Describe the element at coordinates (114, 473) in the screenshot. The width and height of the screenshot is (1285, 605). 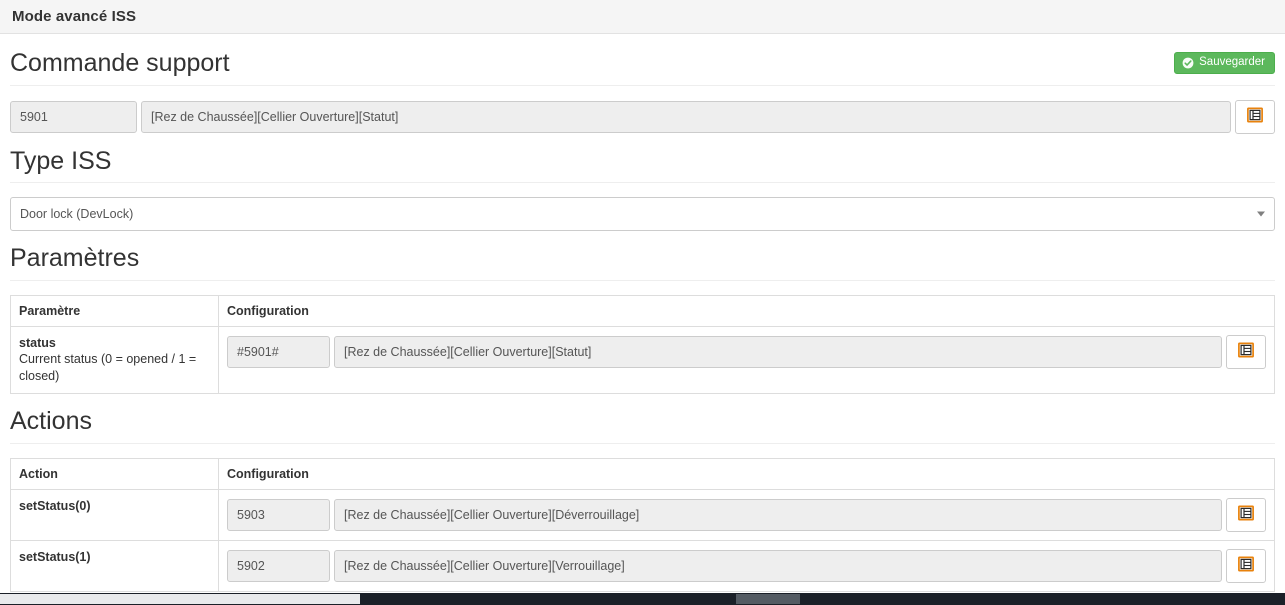
I see `actions-col-name: Action` at that location.